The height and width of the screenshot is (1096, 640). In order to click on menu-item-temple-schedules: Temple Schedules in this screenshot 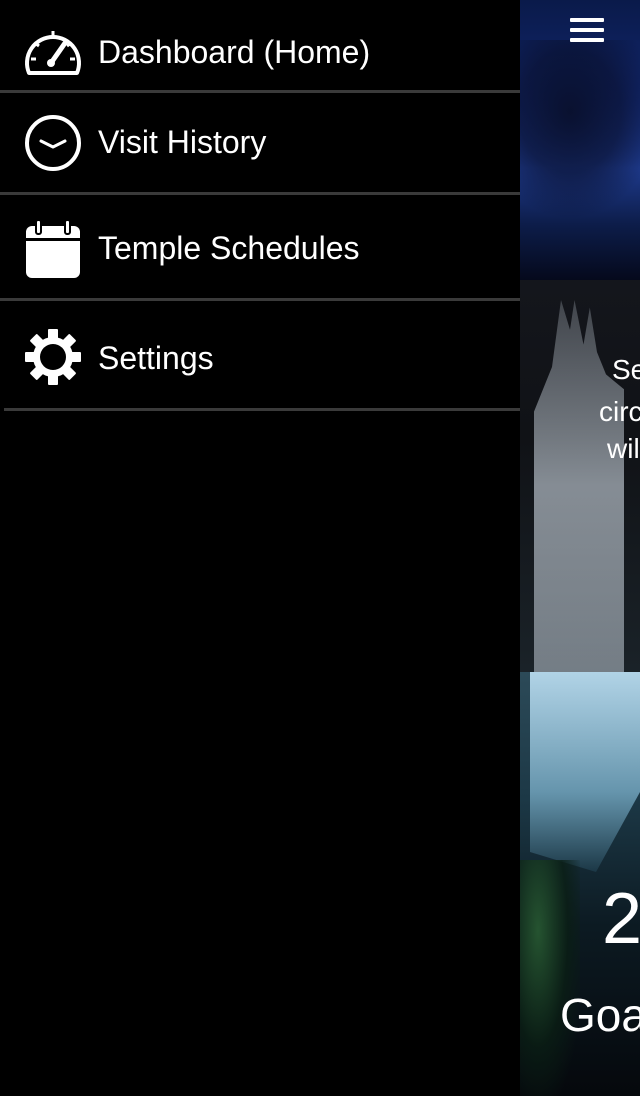, I will do `click(260, 248)`.